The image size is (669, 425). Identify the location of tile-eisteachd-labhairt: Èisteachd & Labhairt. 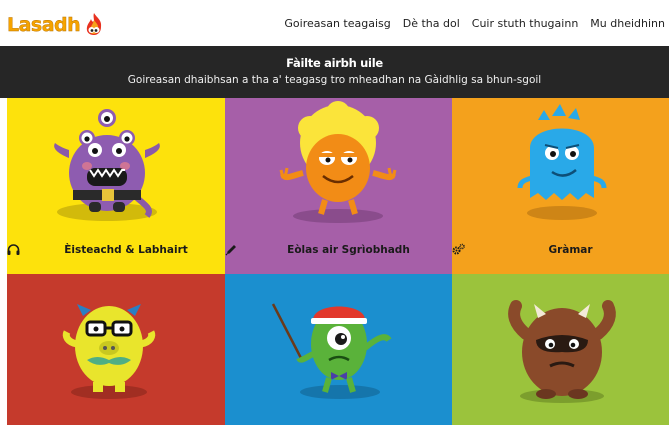
(116, 186).